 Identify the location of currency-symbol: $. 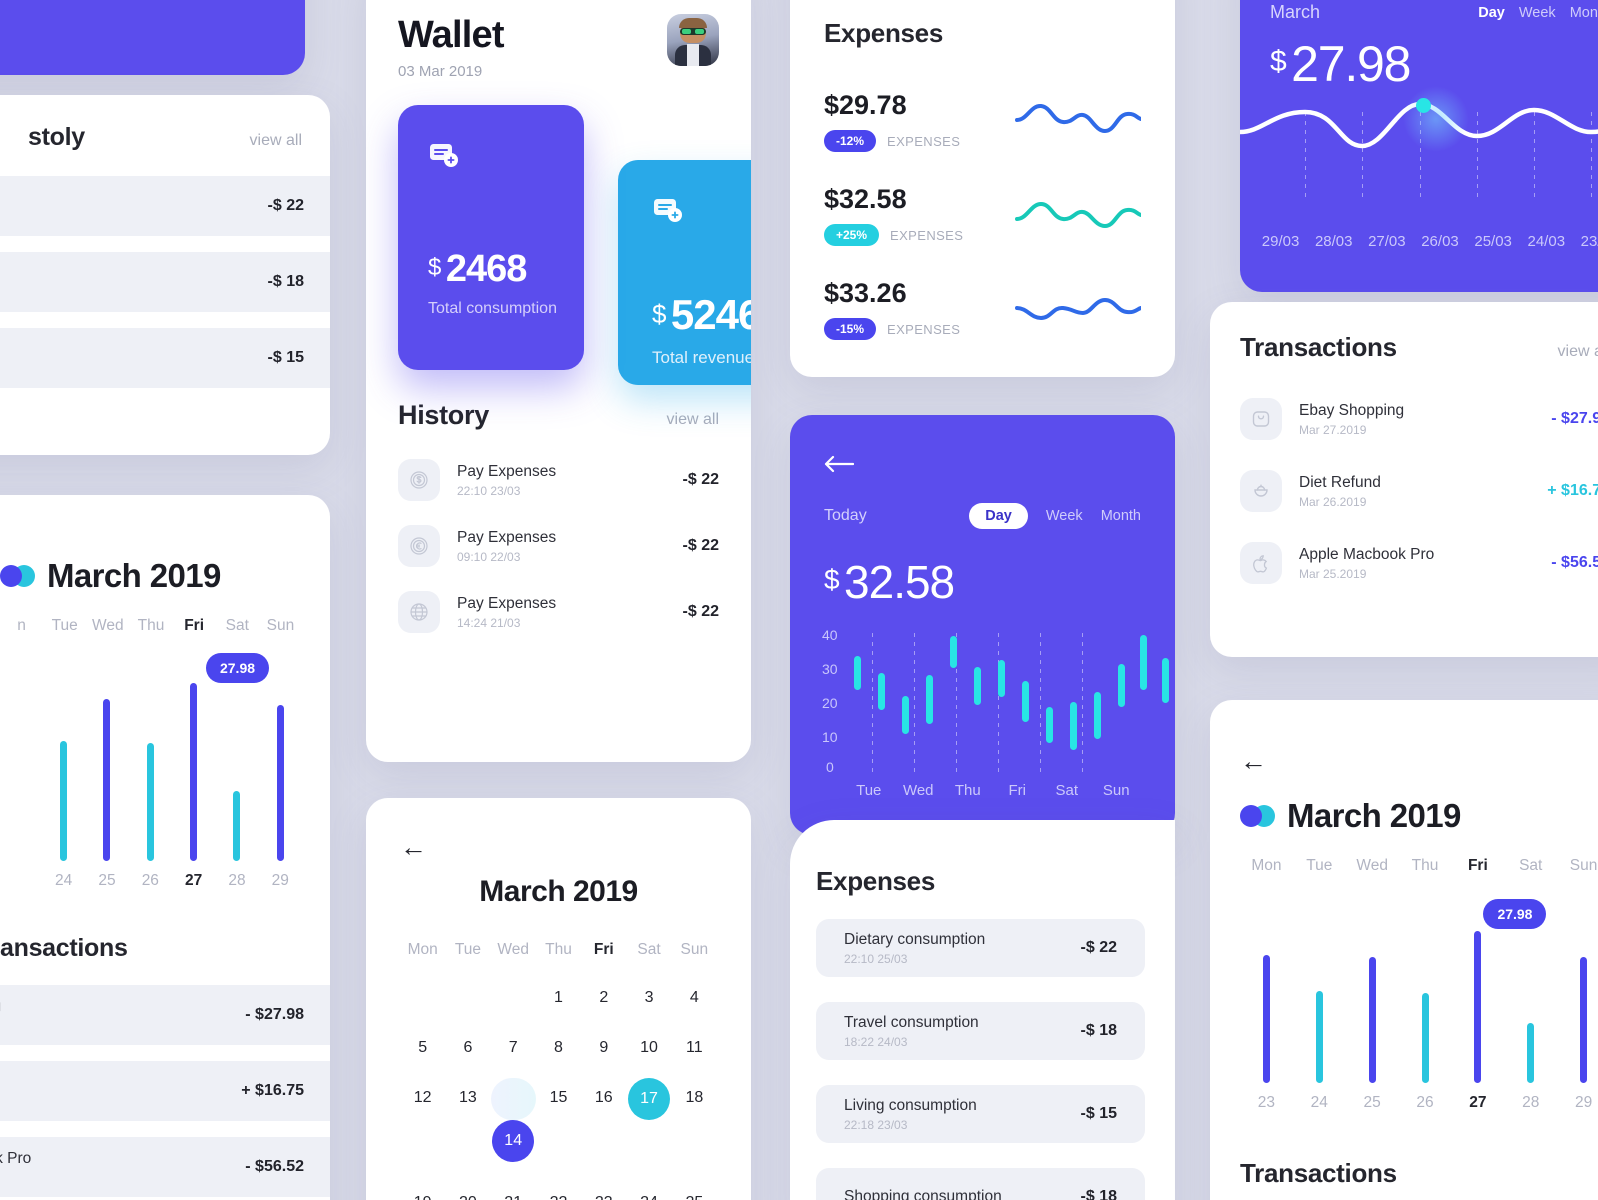
(1278, 61).